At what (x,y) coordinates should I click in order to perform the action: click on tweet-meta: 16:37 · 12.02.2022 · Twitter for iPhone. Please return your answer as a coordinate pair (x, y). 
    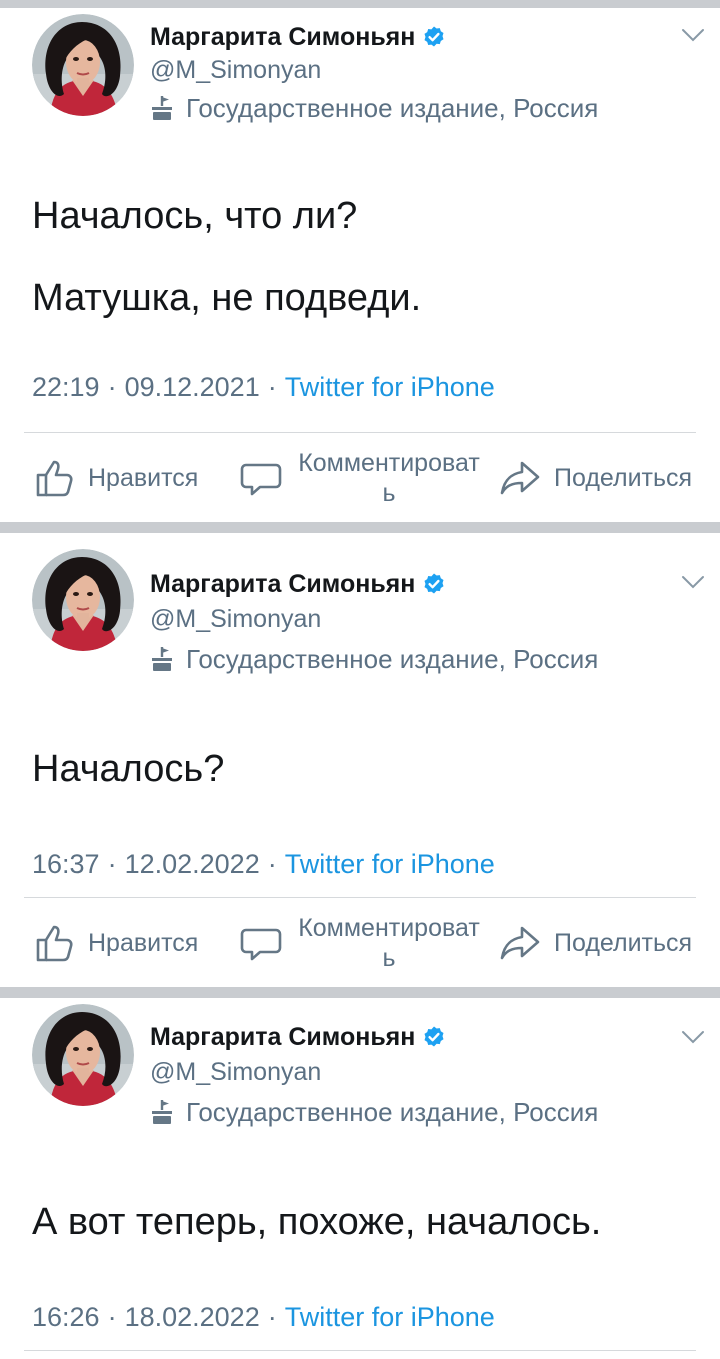
    Looking at the image, I should click on (263, 864).